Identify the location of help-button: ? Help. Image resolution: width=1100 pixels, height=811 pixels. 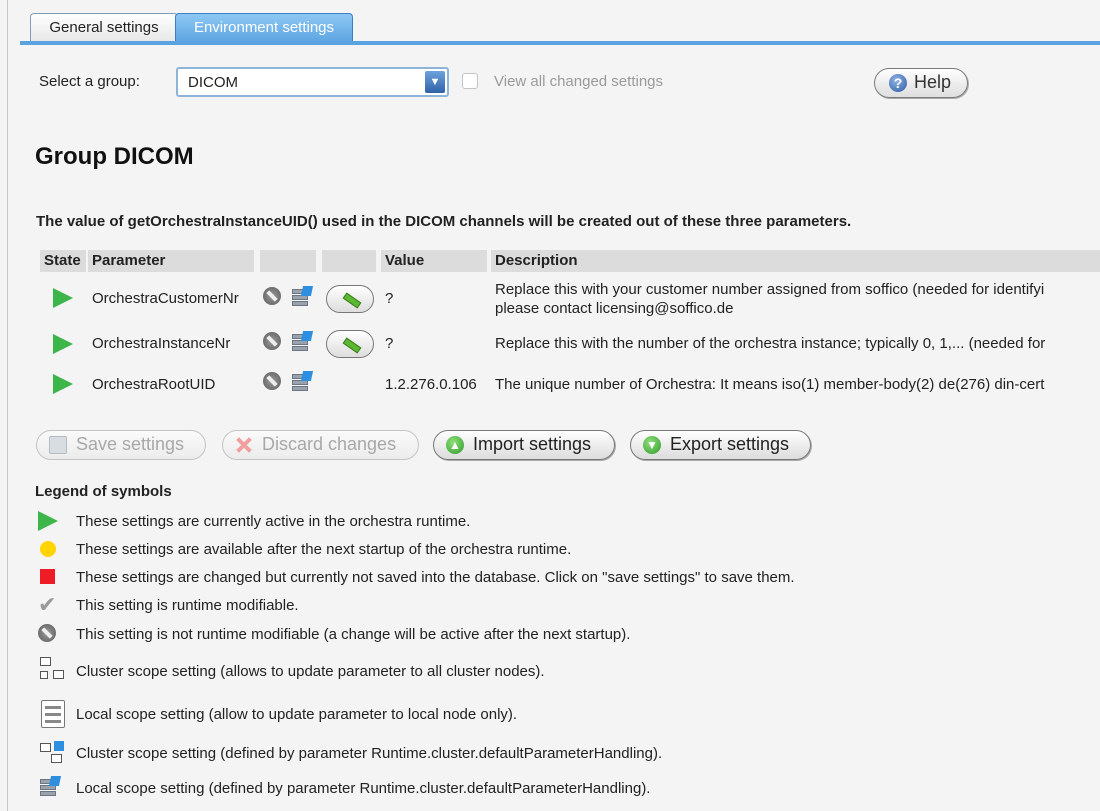
(921, 83).